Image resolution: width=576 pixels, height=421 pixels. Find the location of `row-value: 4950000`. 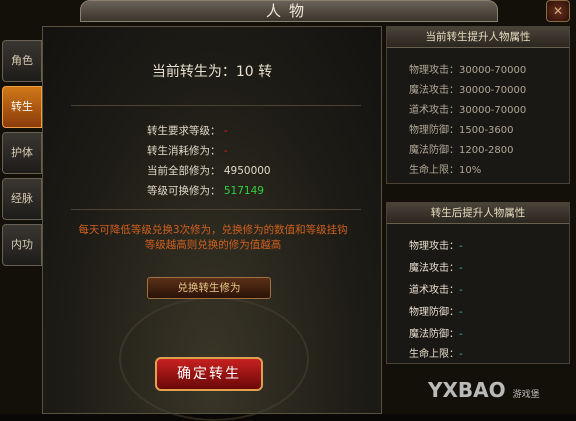

row-value: 4950000 is located at coordinates (247, 171).